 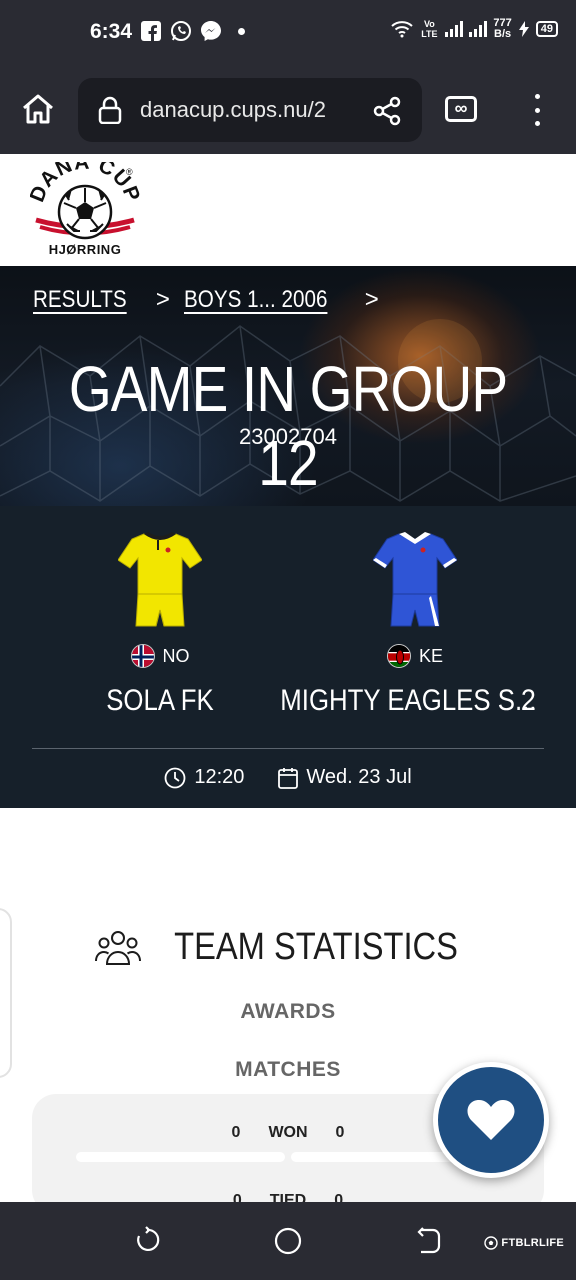 I want to click on system-indicators: Vo LTE 777 B/s 49, so click(x=474, y=29).